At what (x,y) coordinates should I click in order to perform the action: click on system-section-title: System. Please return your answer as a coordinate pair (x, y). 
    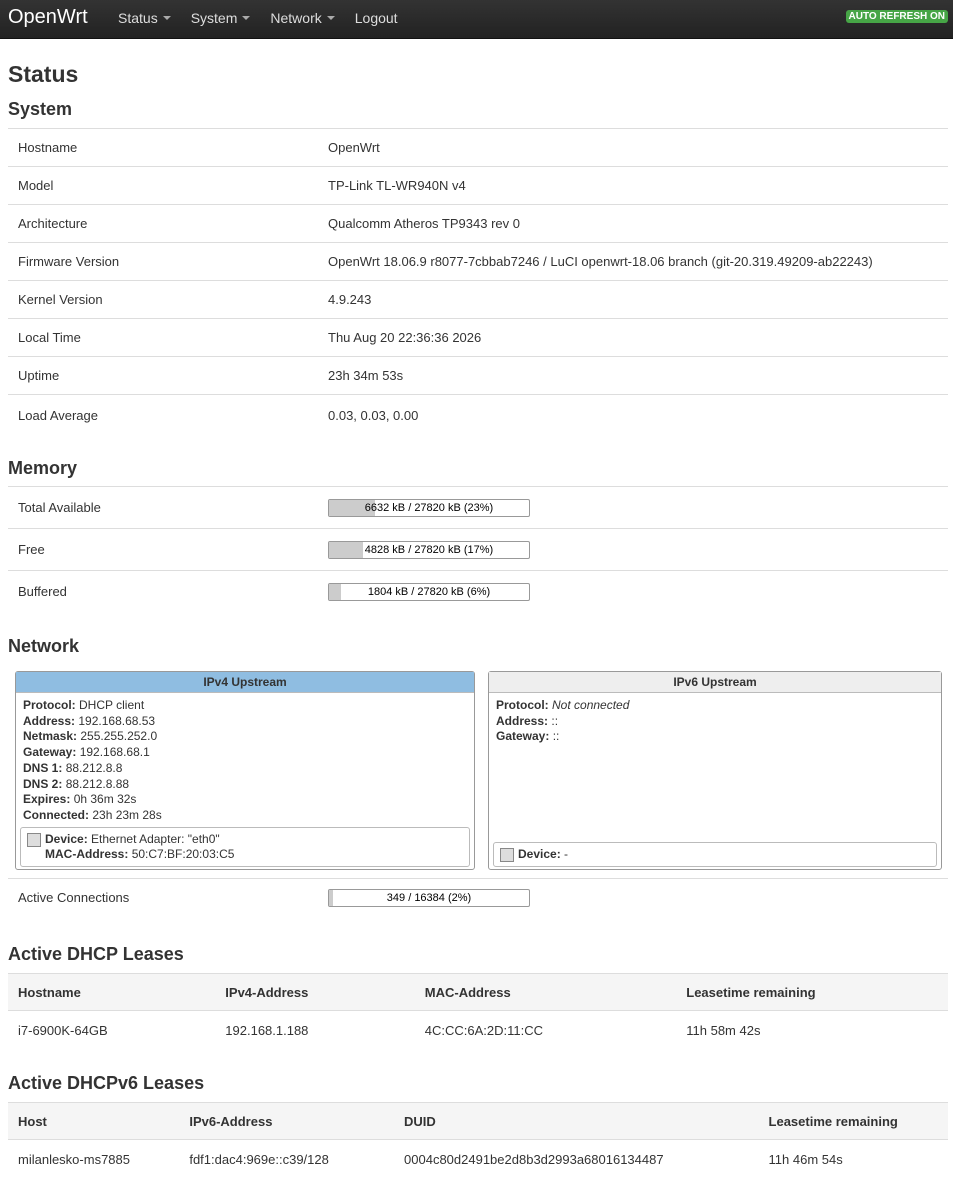
    Looking at the image, I should click on (40, 109).